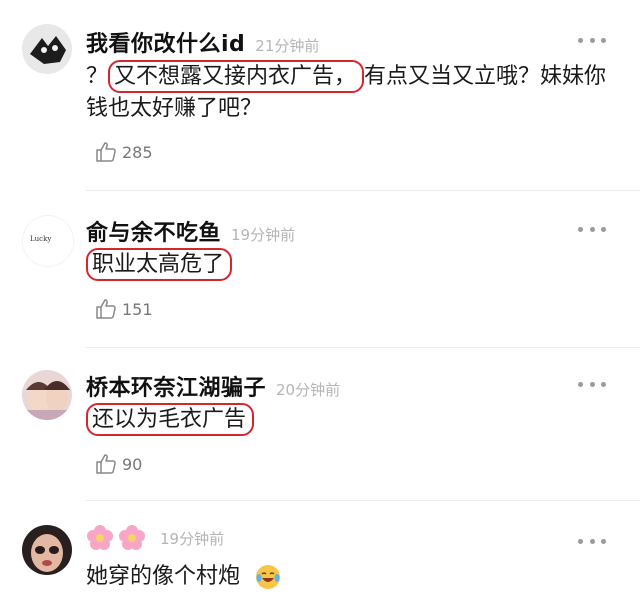 This screenshot has height=614, width=640. What do you see at coordinates (165, 42) in the screenshot?
I see `username: 我看你改什么id` at bounding box center [165, 42].